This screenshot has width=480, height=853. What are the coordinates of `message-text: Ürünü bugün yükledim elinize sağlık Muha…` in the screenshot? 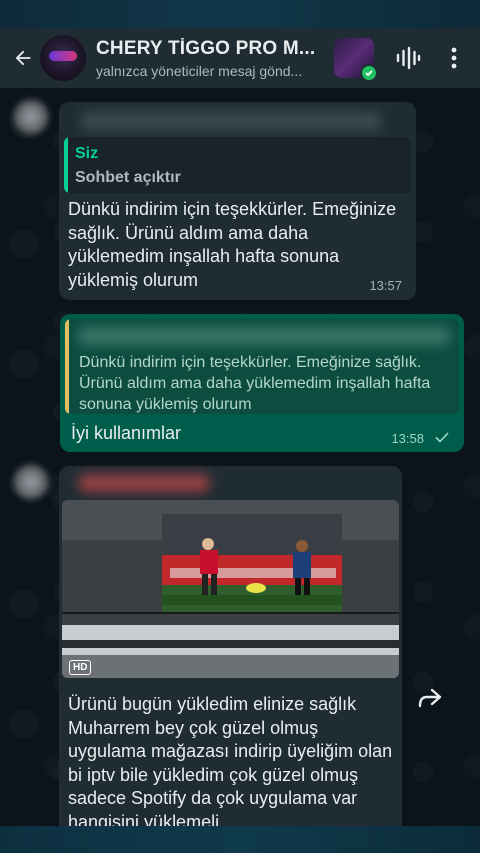 It's located at (230, 763).